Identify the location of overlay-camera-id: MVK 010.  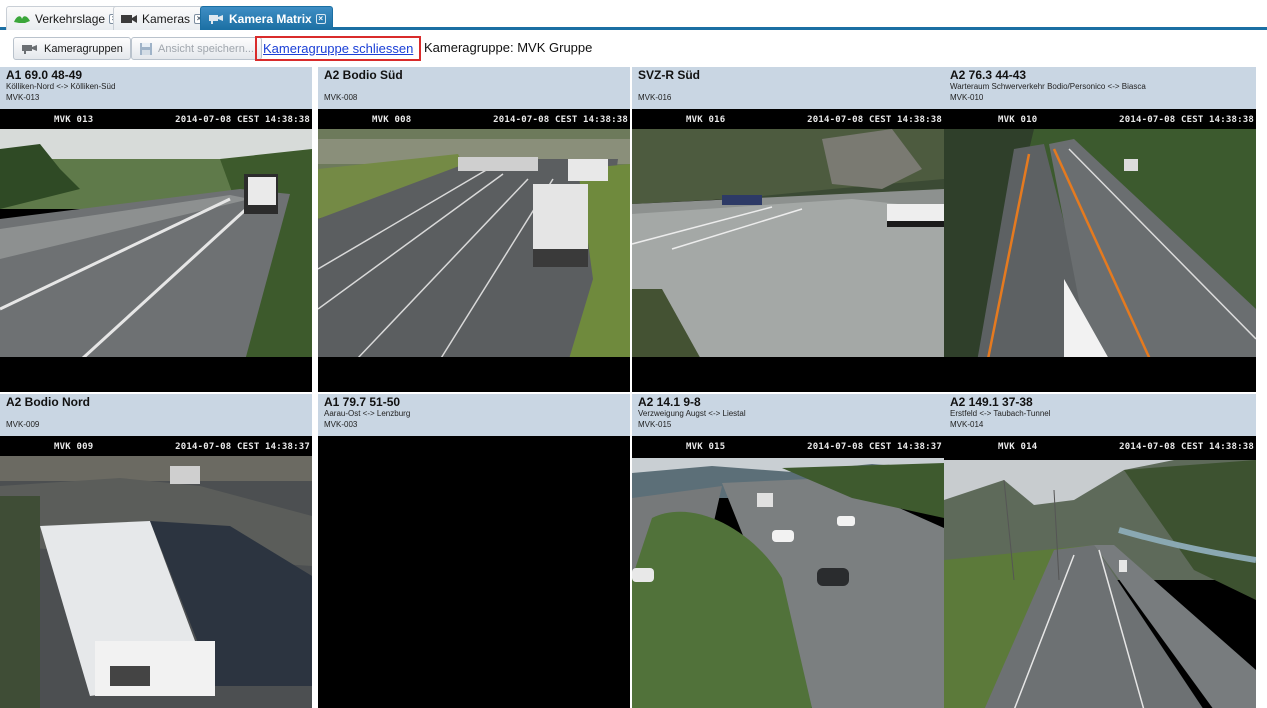
(1018, 120).